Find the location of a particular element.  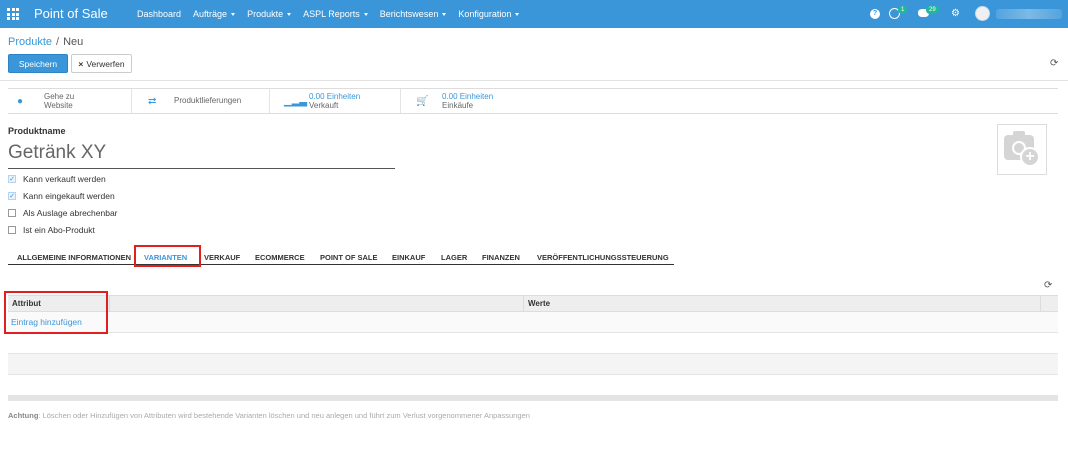

save-button: Speichern is located at coordinates (38, 63).